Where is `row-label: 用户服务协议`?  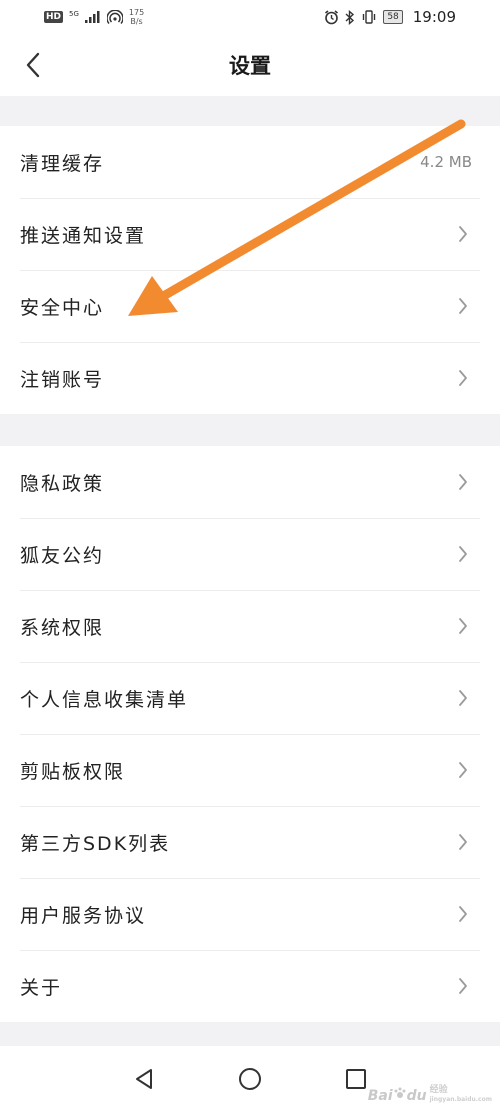 row-label: 用户服务协议 is located at coordinates (83, 915).